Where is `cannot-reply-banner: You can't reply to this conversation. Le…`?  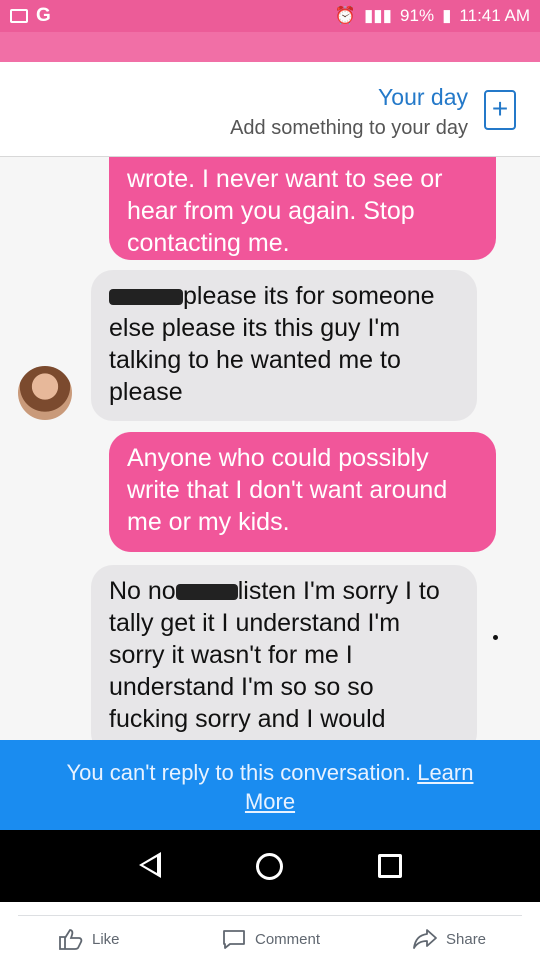 cannot-reply-banner: You can't reply to this conversation. Le… is located at coordinates (270, 785).